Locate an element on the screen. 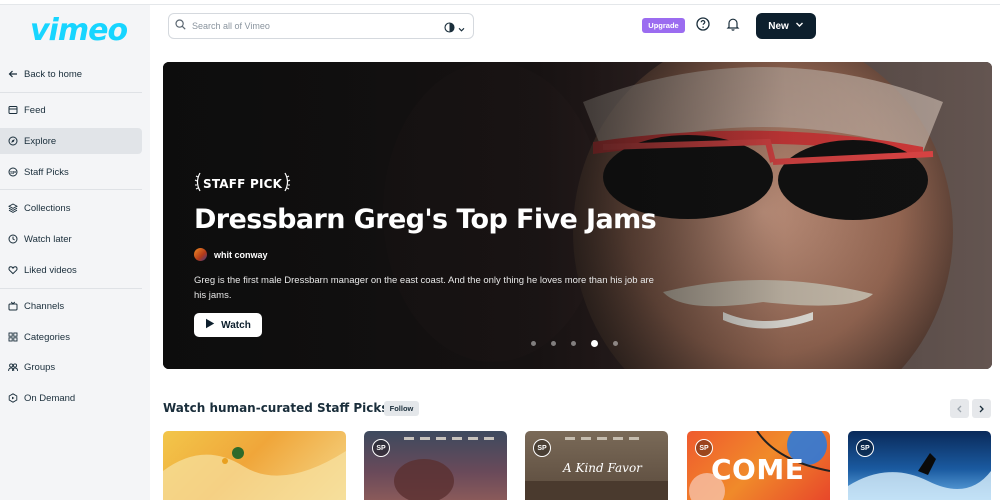  sidebar-item-label: Feed is located at coordinates (35, 110).